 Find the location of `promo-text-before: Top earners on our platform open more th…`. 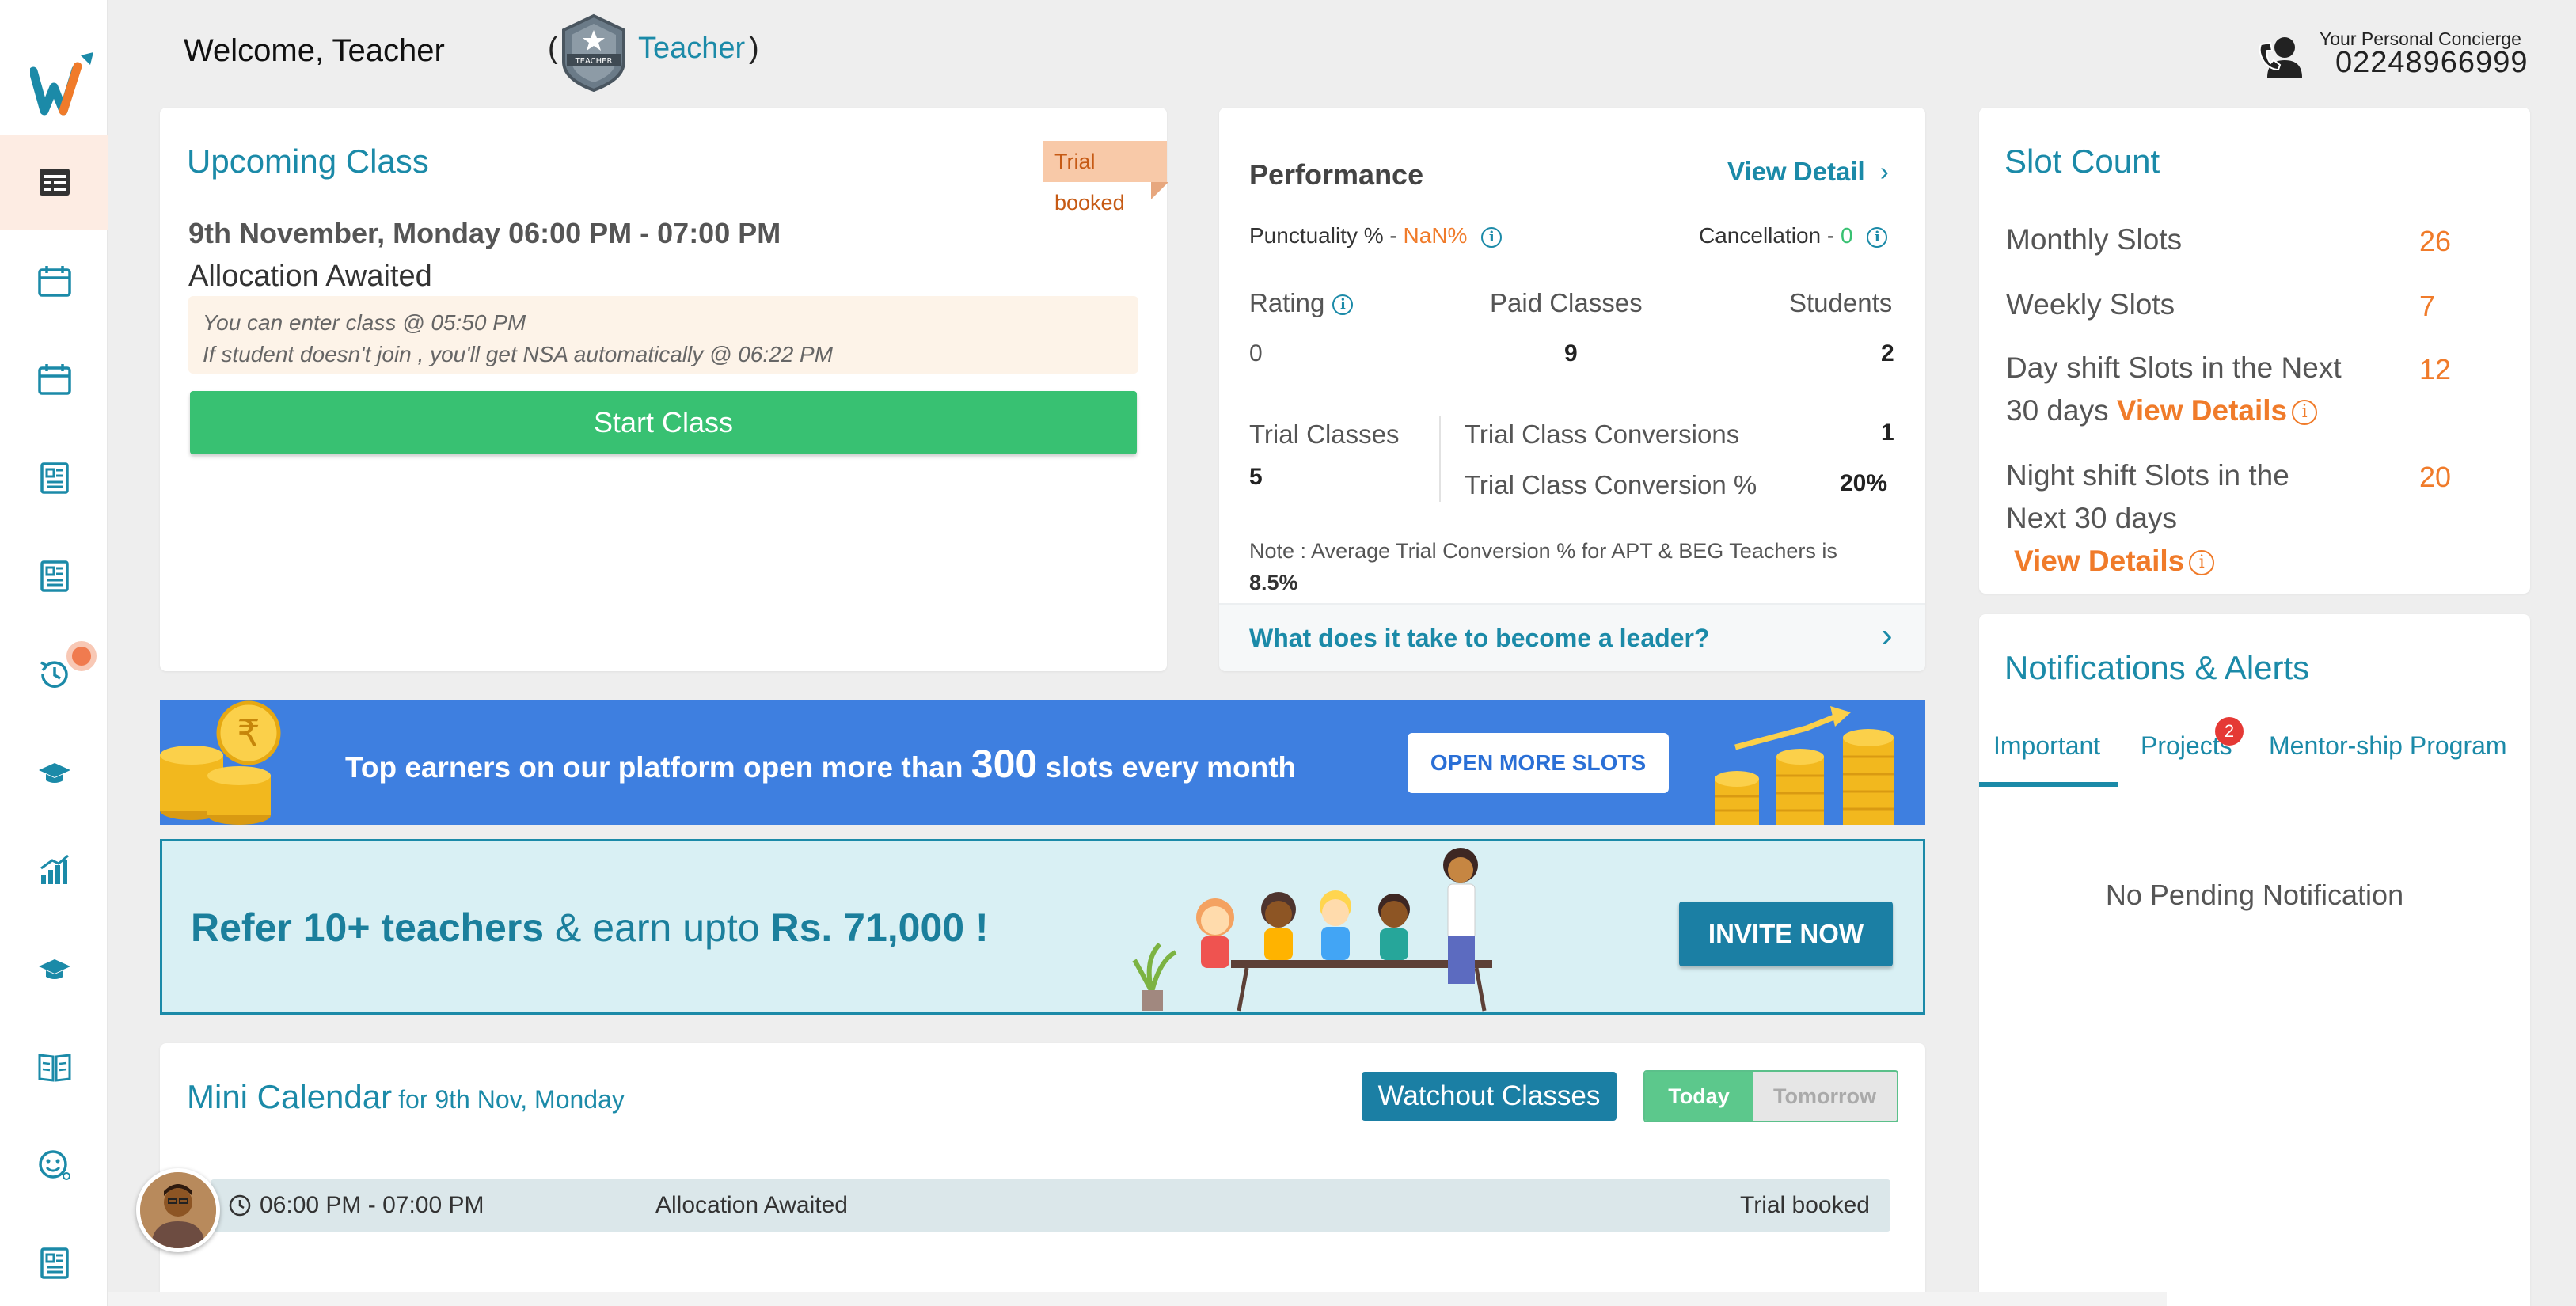

promo-text-before: Top earners on our platform open more th… is located at coordinates (654, 767).